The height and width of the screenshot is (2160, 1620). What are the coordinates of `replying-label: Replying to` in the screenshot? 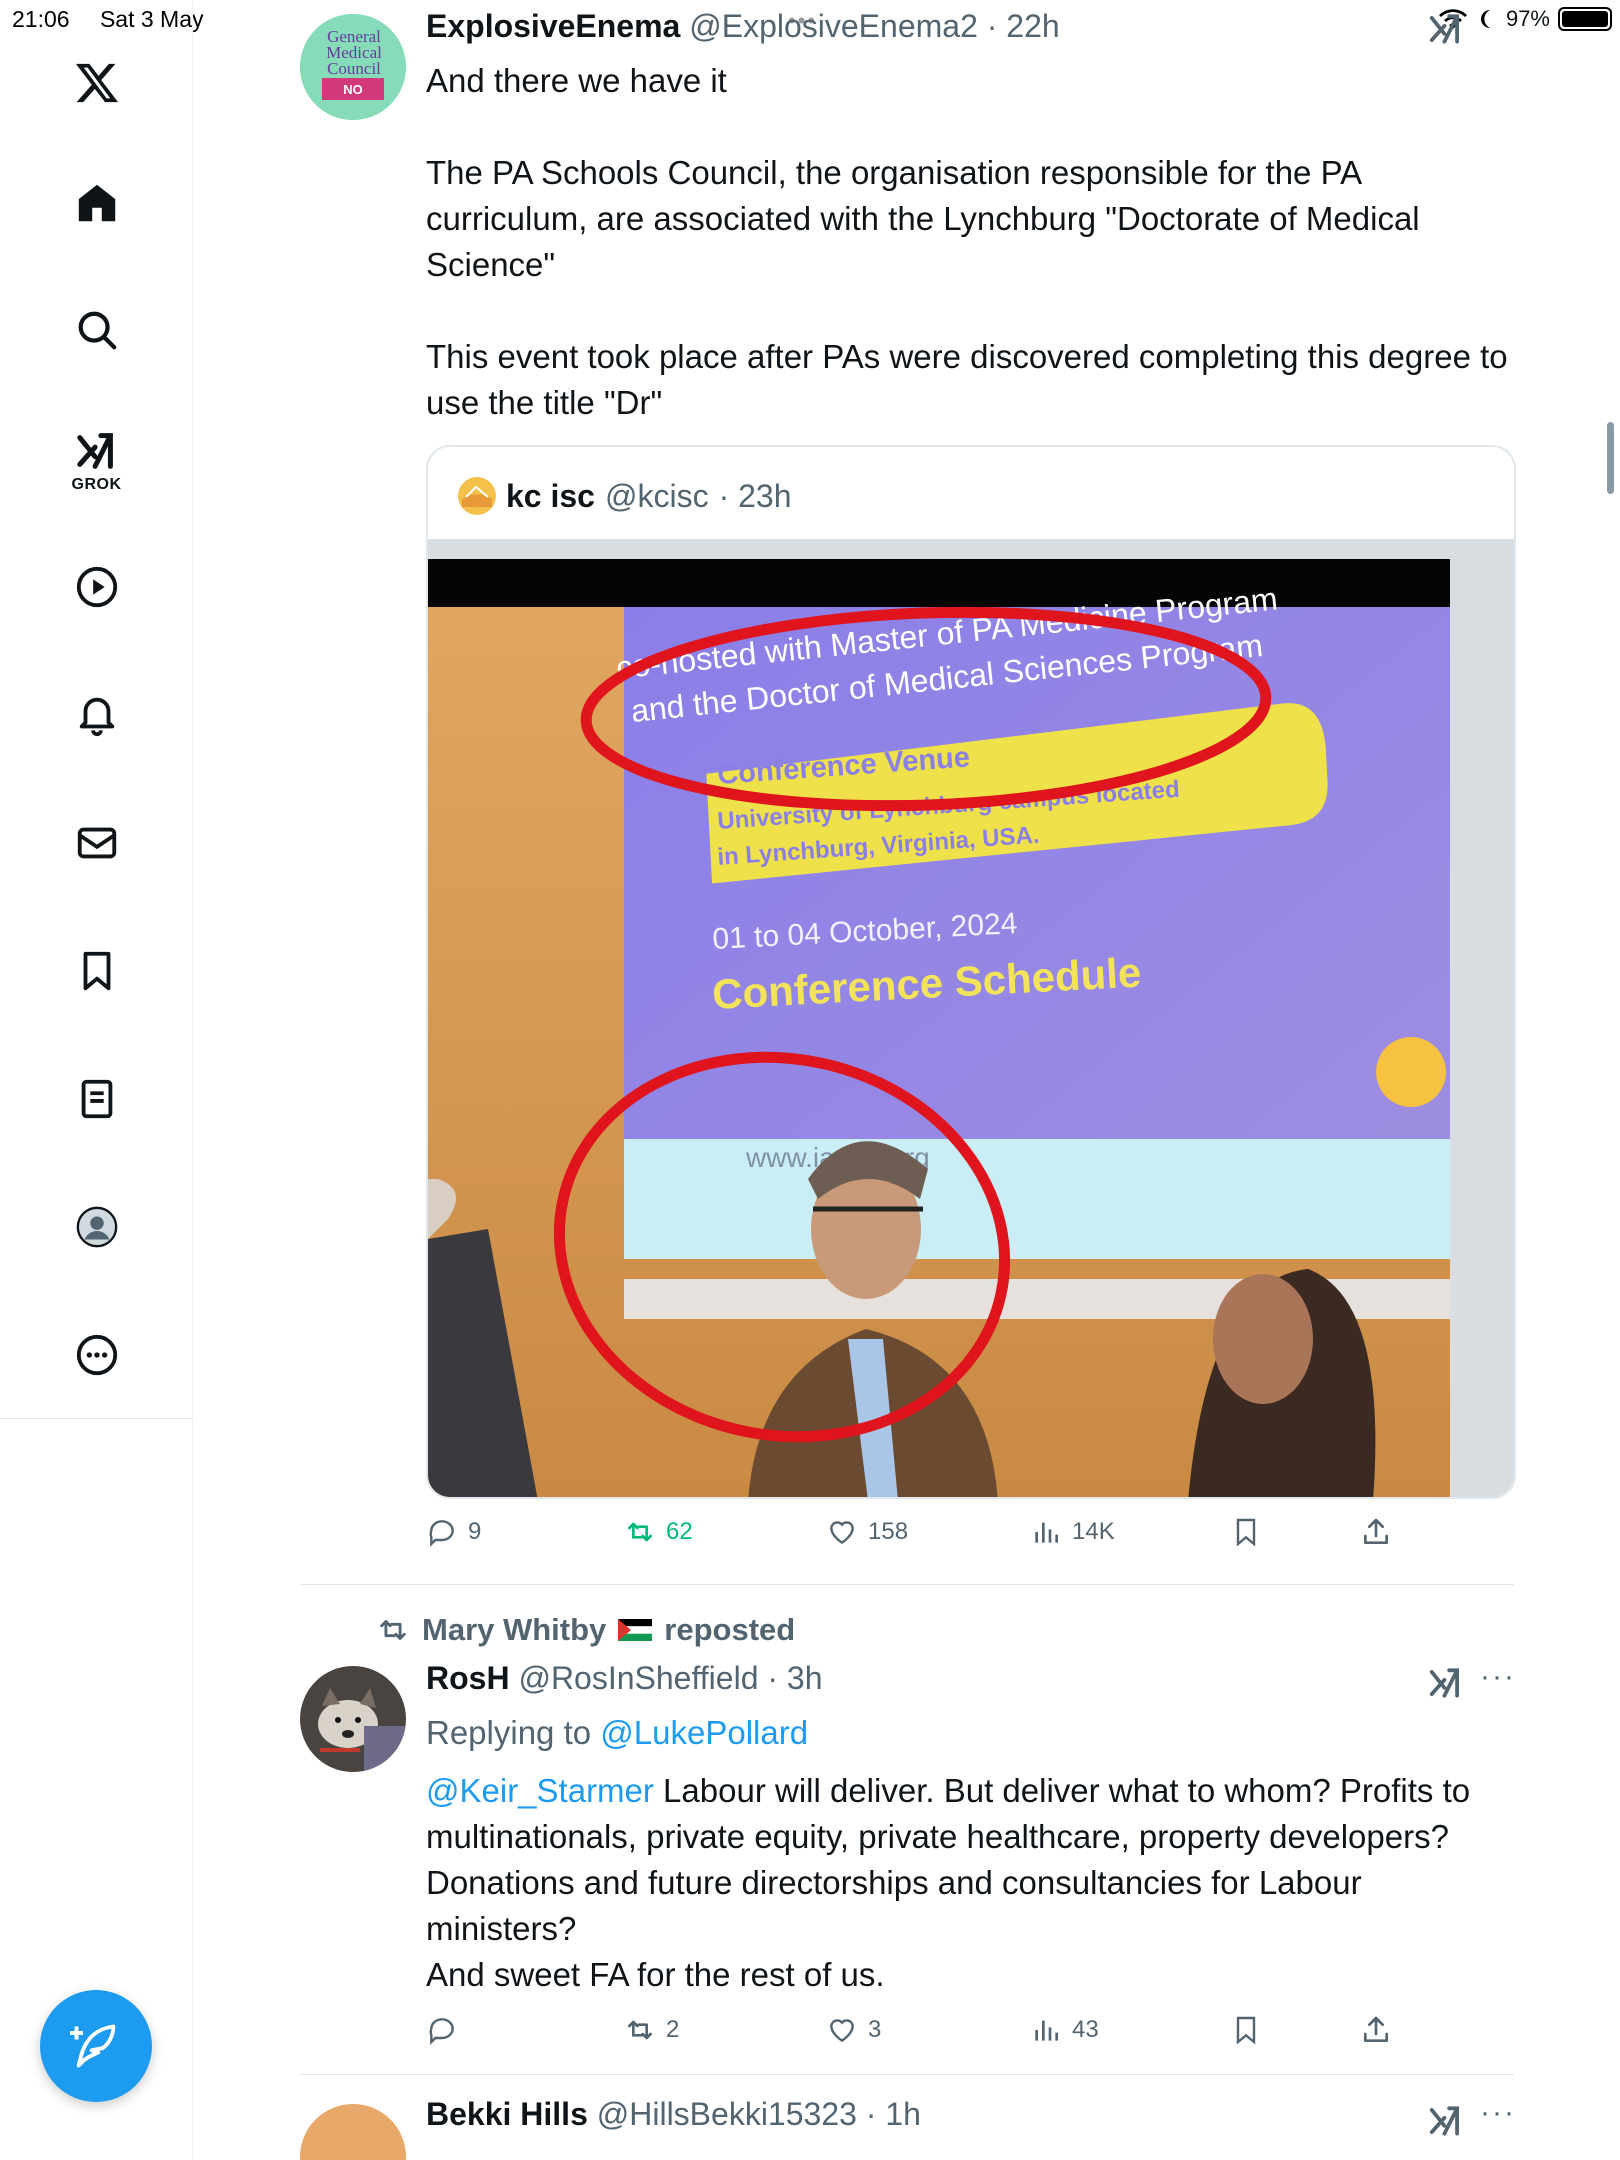 It's located at (509, 1732).